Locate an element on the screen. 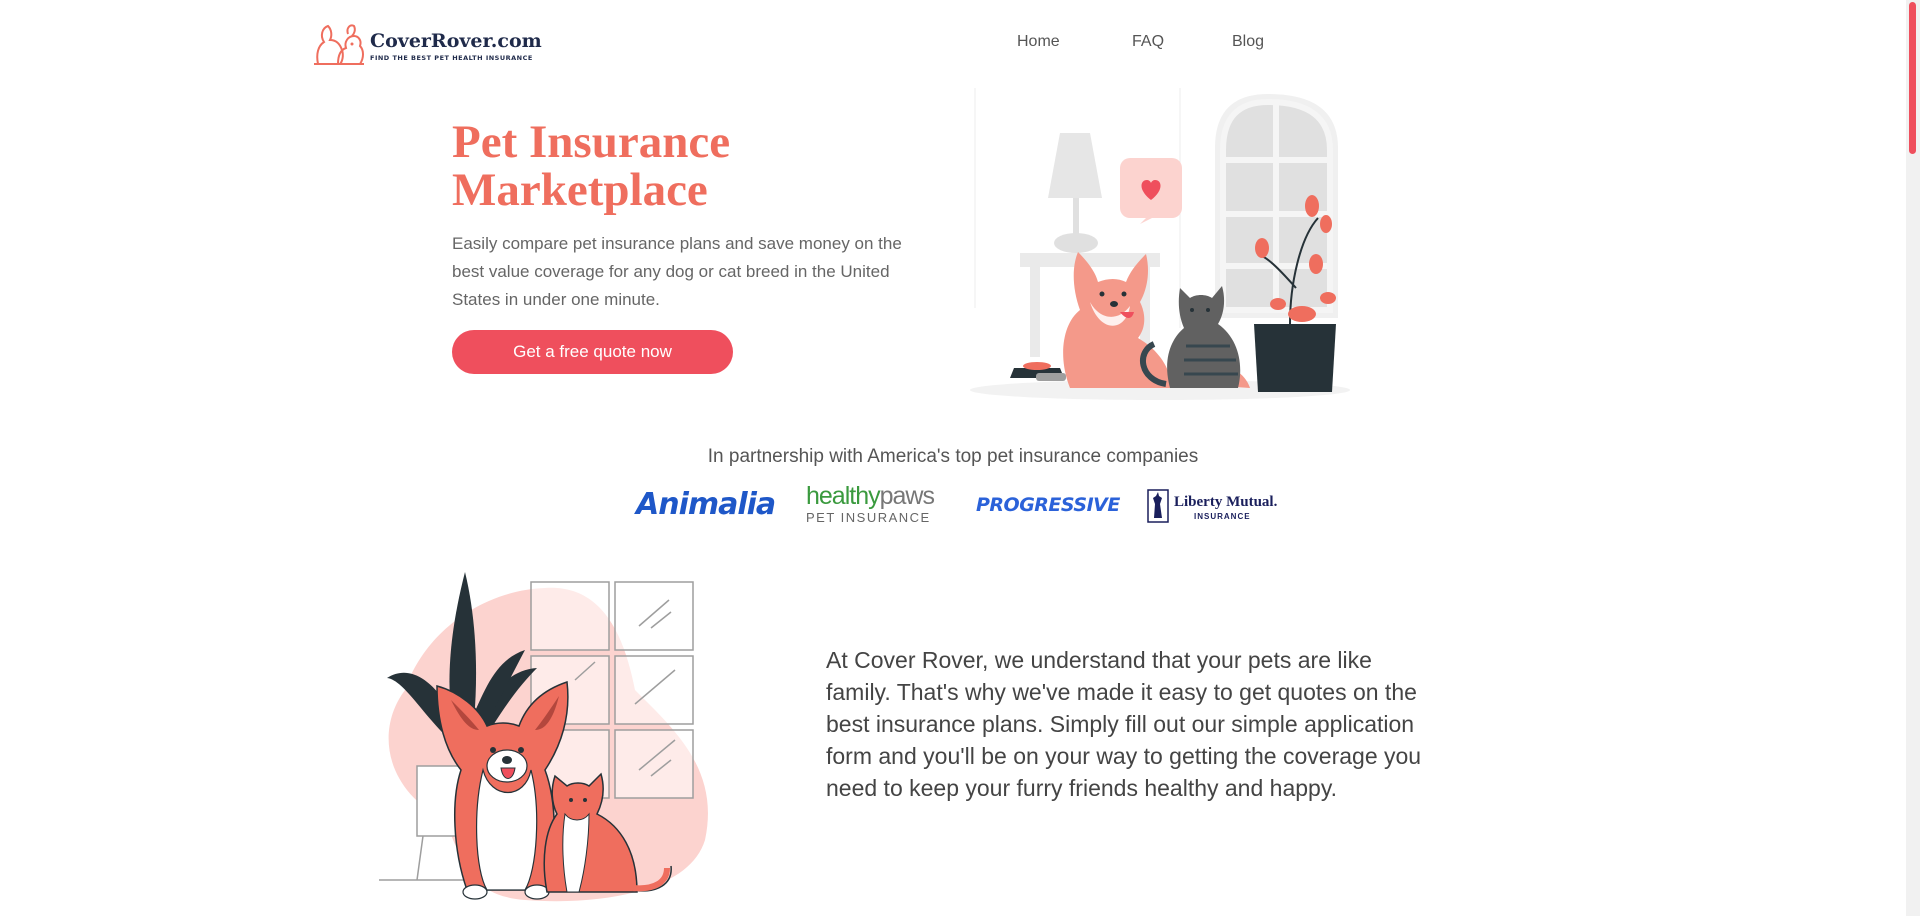  nav-blog-link: Blog is located at coordinates (1248, 42).